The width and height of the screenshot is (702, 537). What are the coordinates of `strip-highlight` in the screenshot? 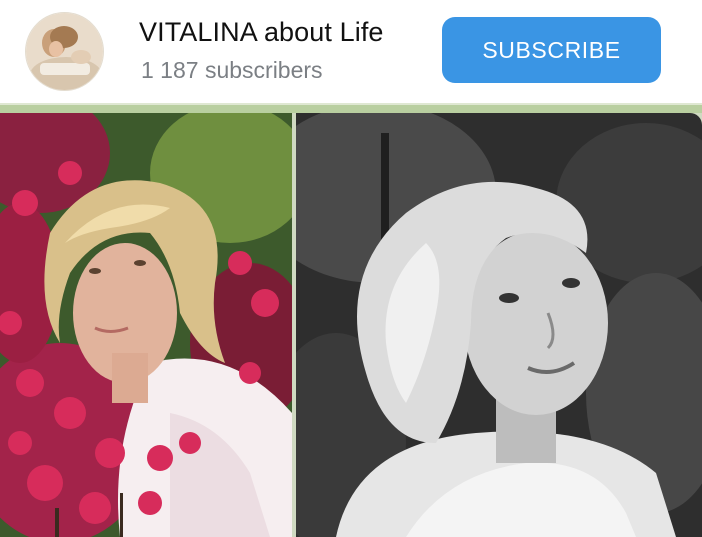 It's located at (351, 104).